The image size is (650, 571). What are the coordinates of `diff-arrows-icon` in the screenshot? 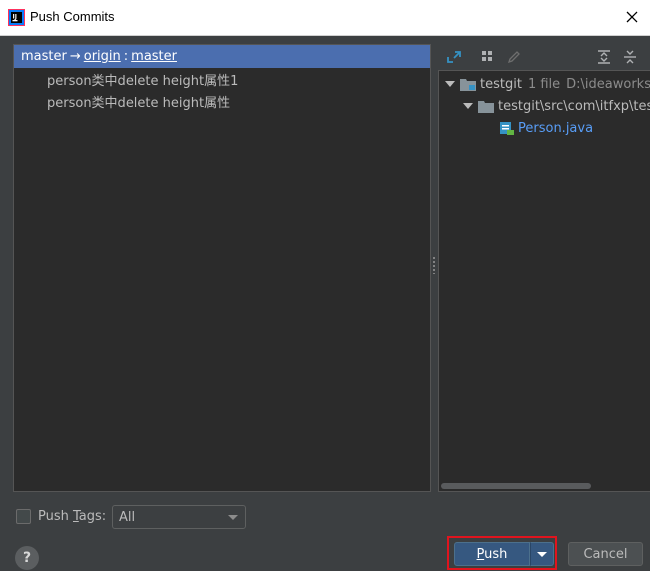 It's located at (454, 57).